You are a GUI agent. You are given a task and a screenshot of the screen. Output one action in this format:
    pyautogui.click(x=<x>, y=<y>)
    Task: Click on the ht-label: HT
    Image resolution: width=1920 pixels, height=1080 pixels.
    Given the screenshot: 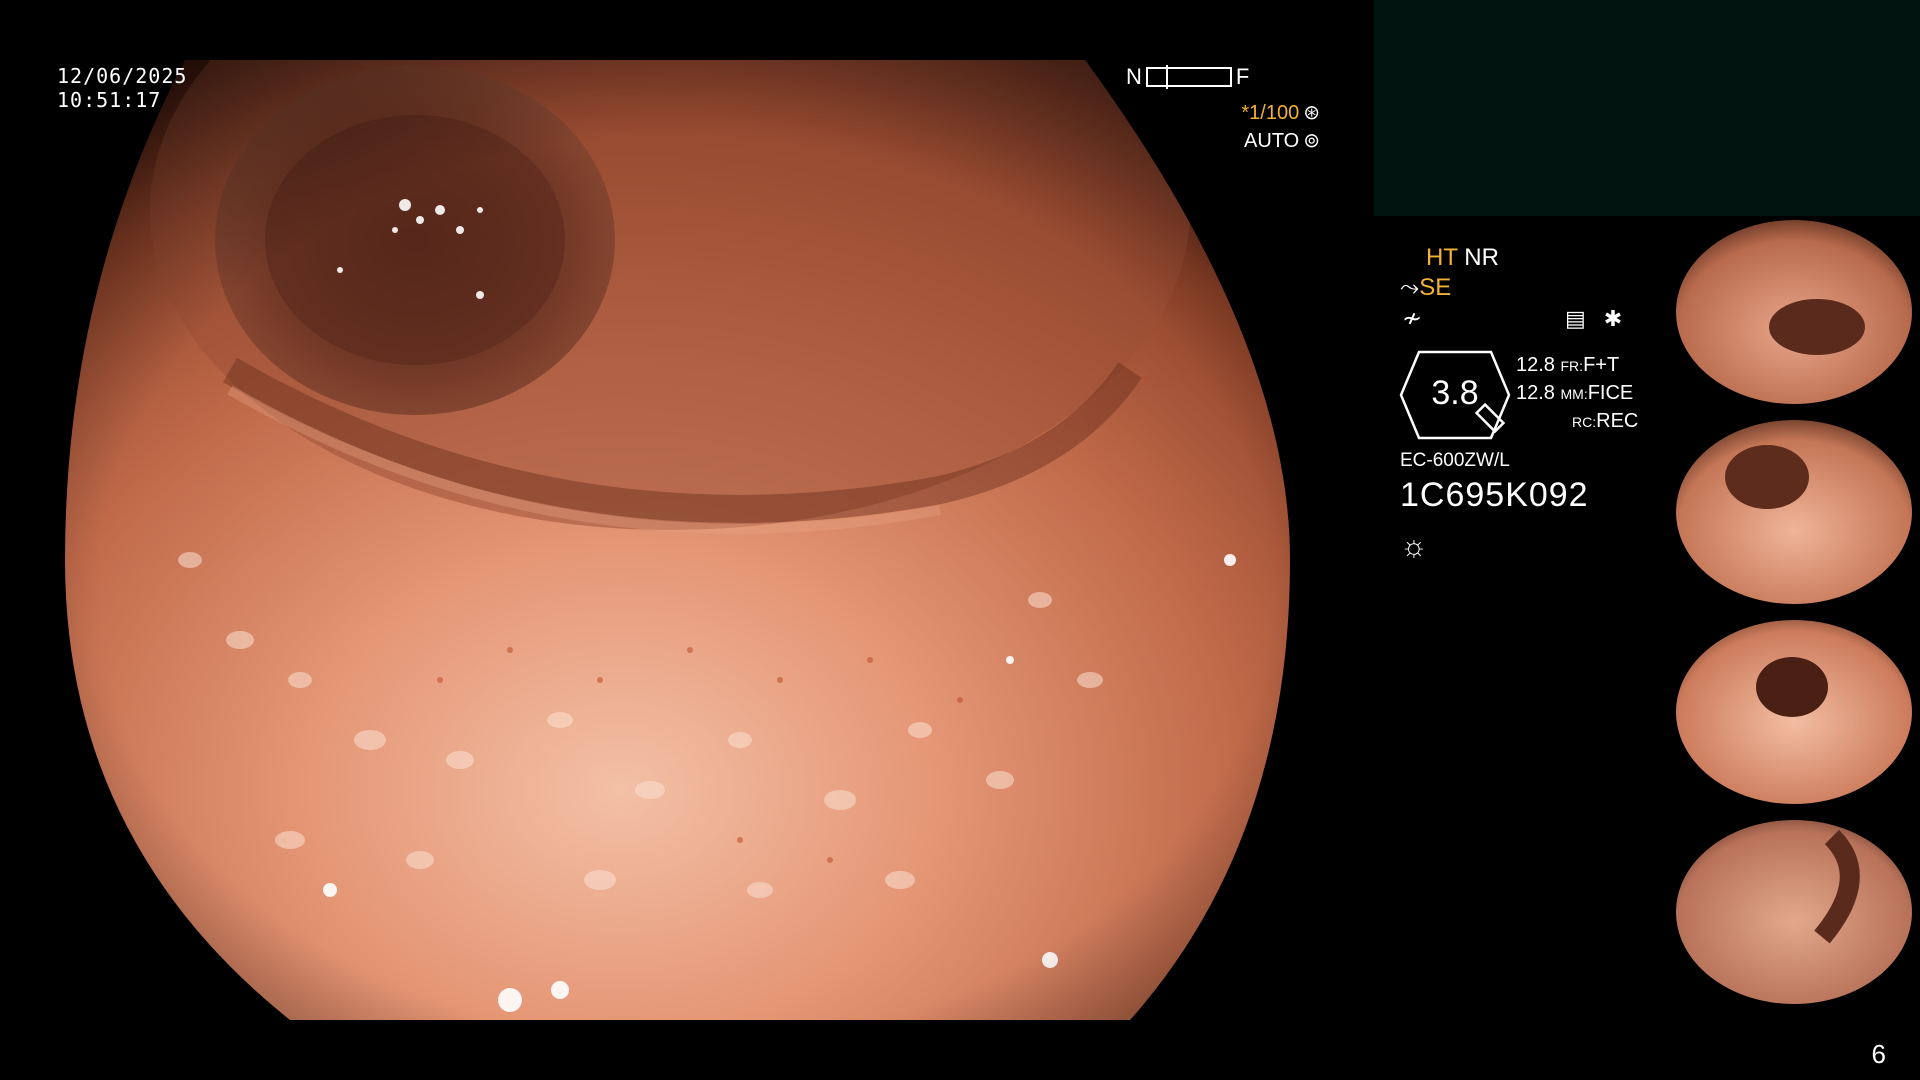 What is the action you would take?
    pyautogui.click(x=1442, y=257)
    